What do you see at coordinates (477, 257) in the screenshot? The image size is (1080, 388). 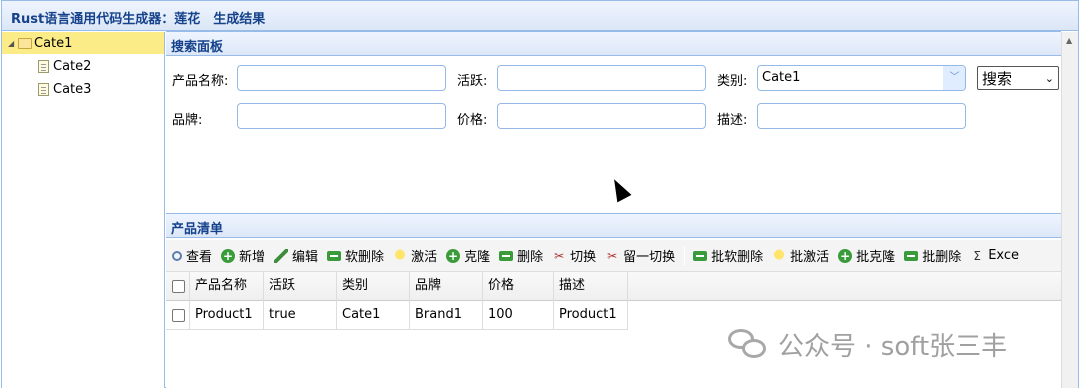 I see `clone-label: 克隆` at bounding box center [477, 257].